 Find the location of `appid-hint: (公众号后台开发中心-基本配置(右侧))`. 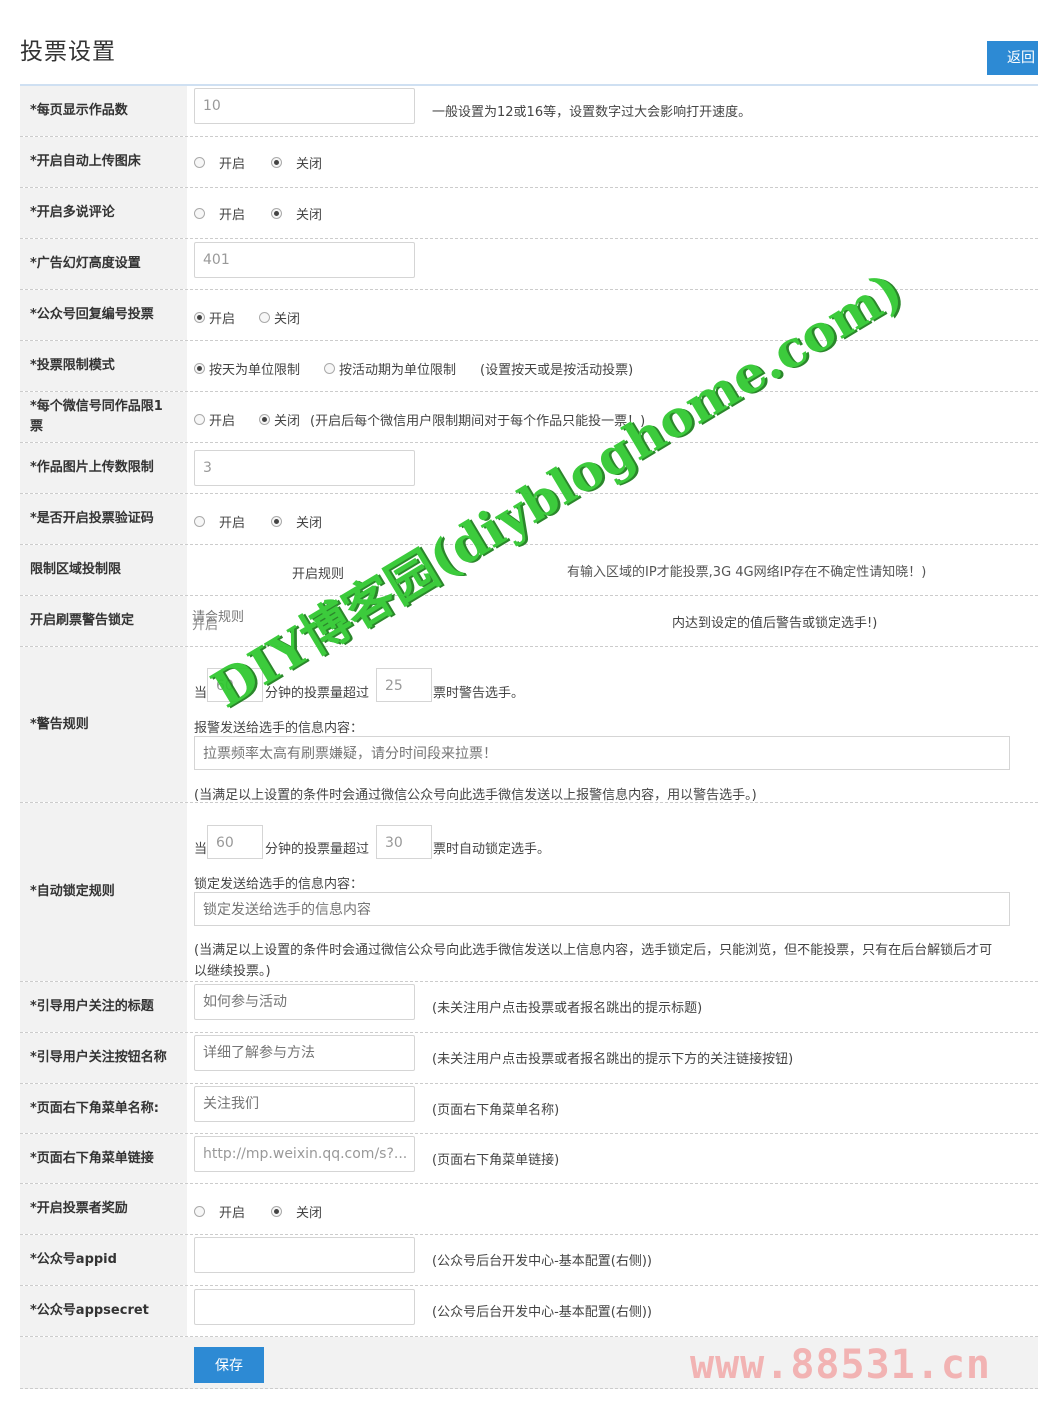

appid-hint: (公众号后台开发中心-基本配置(右侧)) is located at coordinates (542, 1261).